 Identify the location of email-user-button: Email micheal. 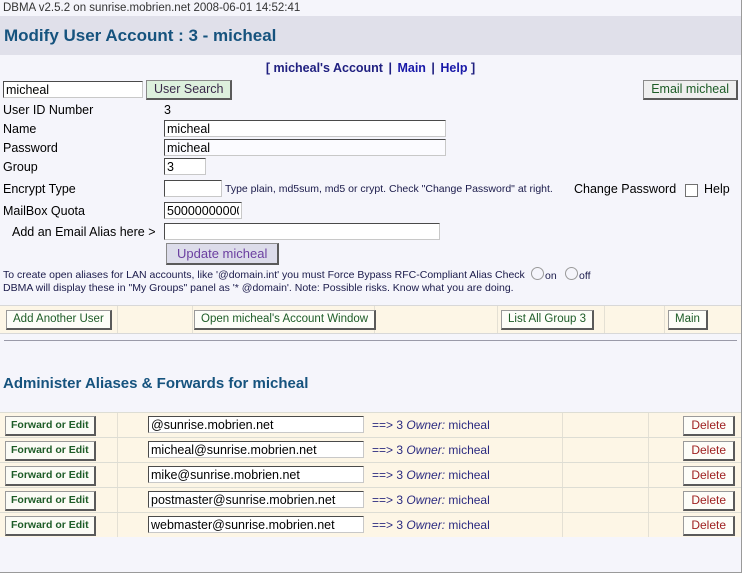
(690, 90).